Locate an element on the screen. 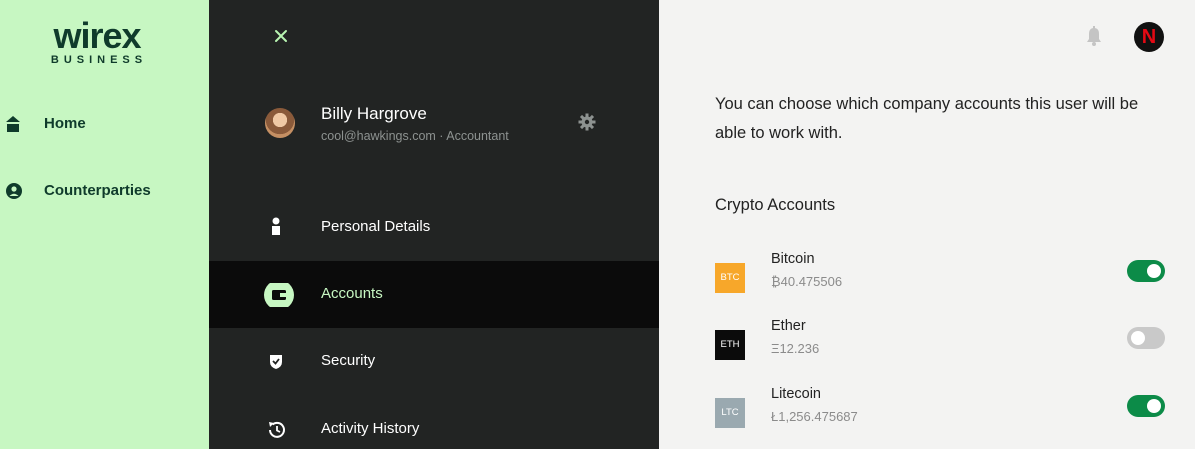  bell-icon is located at coordinates (1094, 36).